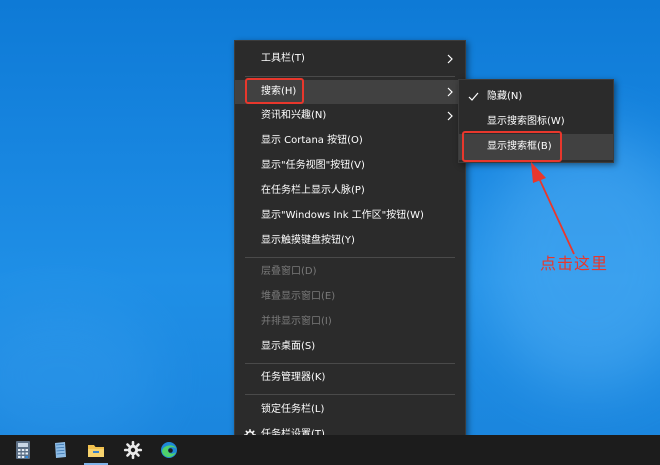 The width and height of the screenshot is (660, 465). I want to click on menu-item-lock-taskbar: 锁定任务栏(L), so click(350, 410).